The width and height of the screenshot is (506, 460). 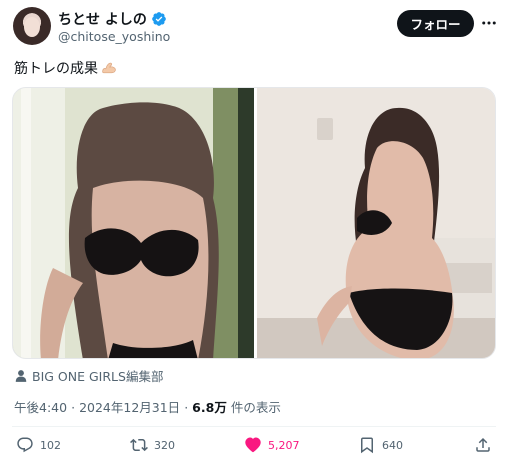 I want to click on user-name-row: ちとせ よしの, so click(x=112, y=19).